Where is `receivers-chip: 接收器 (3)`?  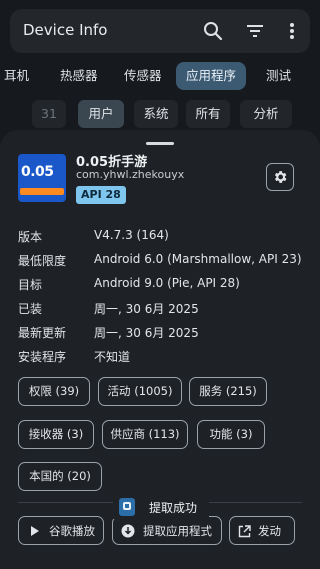 receivers-chip: 接收器 (3) is located at coordinates (56, 434).